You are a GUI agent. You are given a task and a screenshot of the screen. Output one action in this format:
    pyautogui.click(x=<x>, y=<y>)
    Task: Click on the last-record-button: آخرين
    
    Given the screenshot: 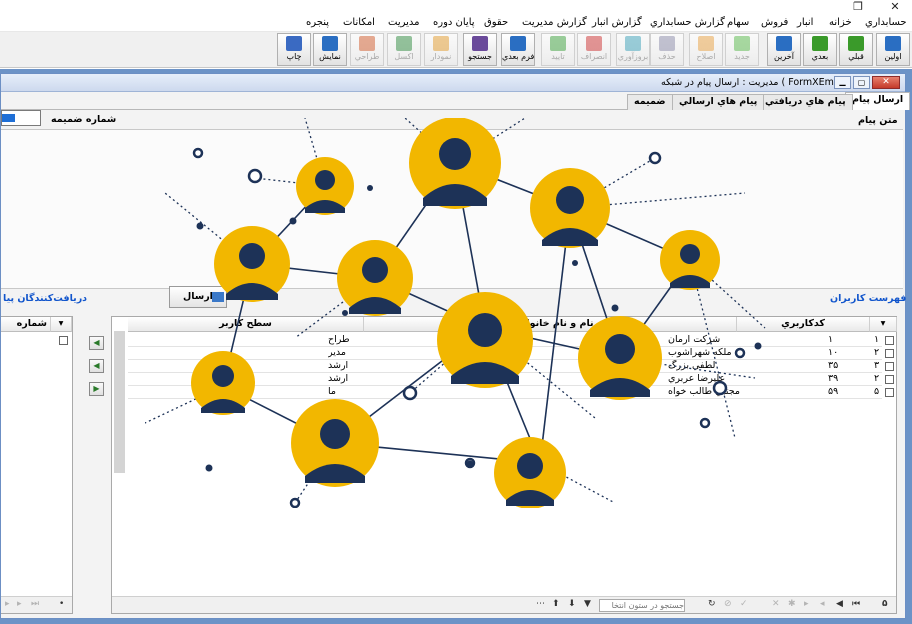 What is the action you would take?
    pyautogui.click(x=784, y=49)
    